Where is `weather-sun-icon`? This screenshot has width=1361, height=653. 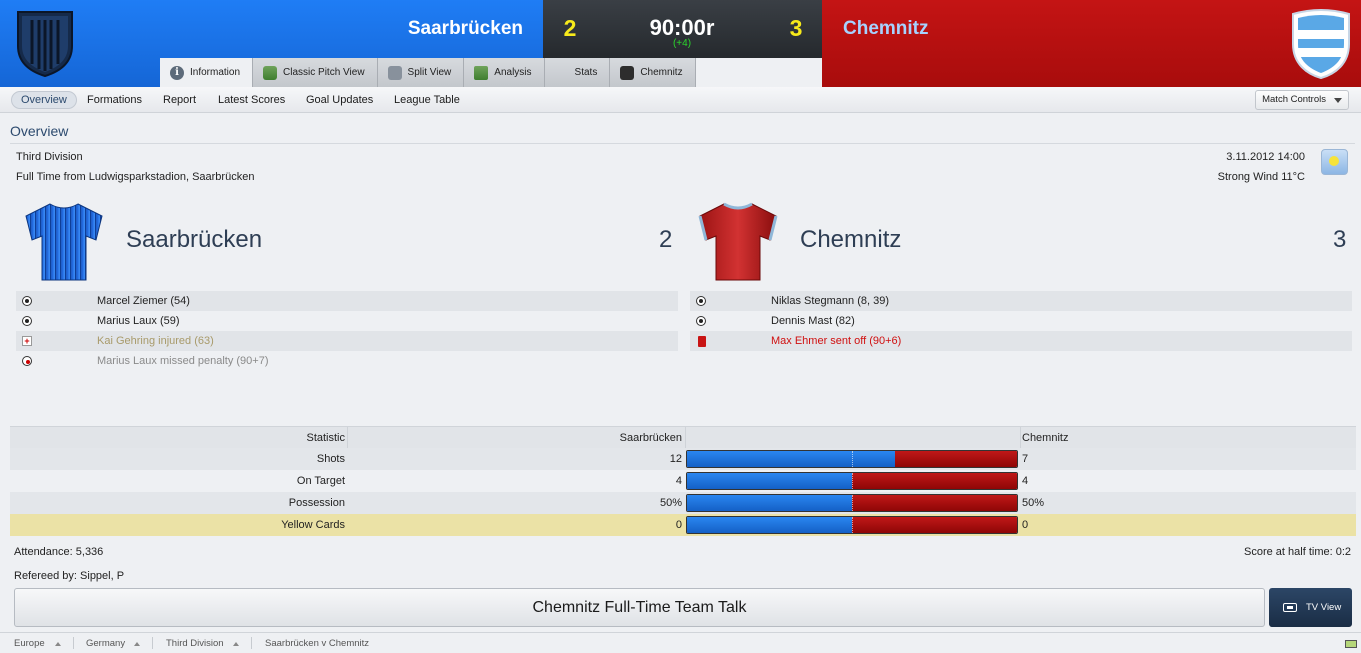
weather-sun-icon is located at coordinates (1334, 162).